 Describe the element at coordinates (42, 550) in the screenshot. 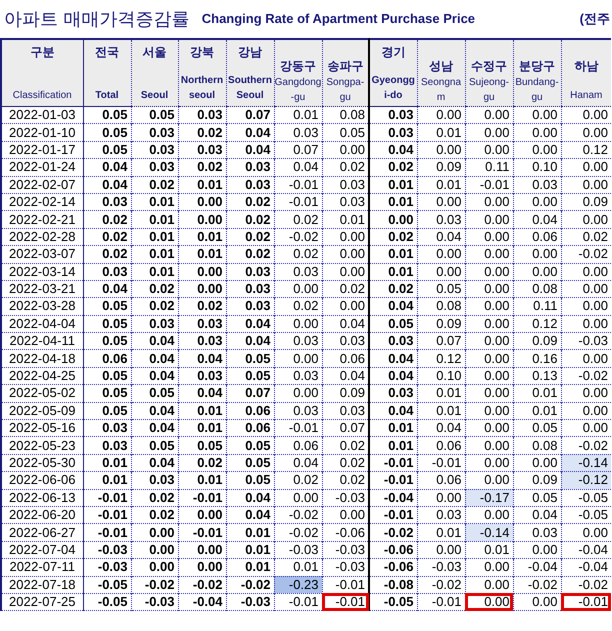

I see `date-cell: 2022-07-04` at that location.